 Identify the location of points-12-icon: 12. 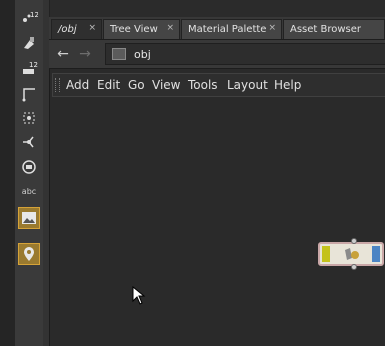
(29, 17).